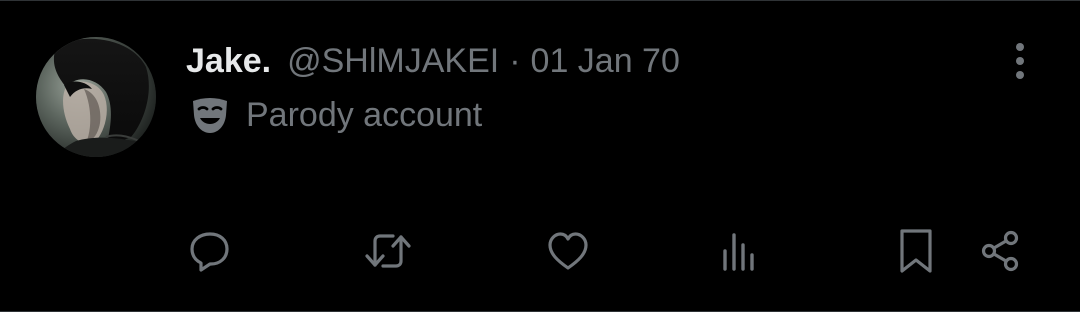 This screenshot has height=312, width=1080. I want to click on like-button, so click(568, 251).